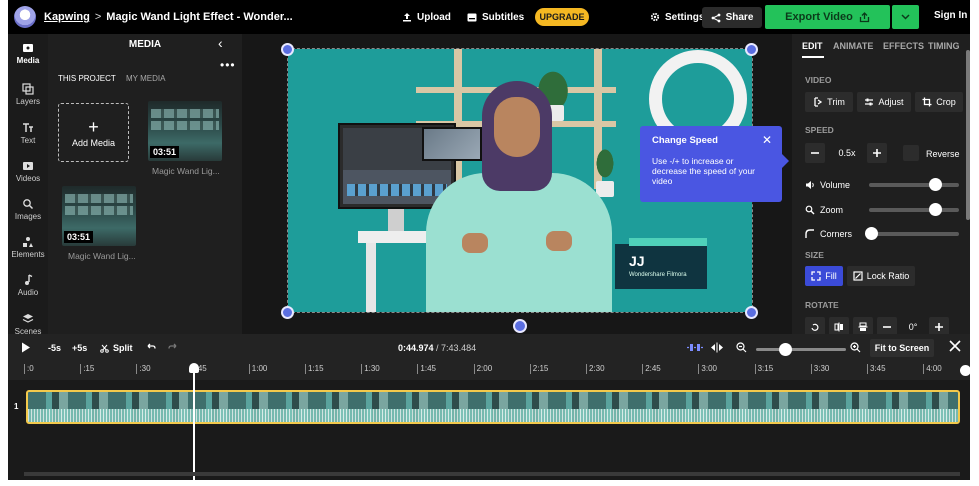 The height and width of the screenshot is (486, 979). I want to click on playhead, so click(194, 422).